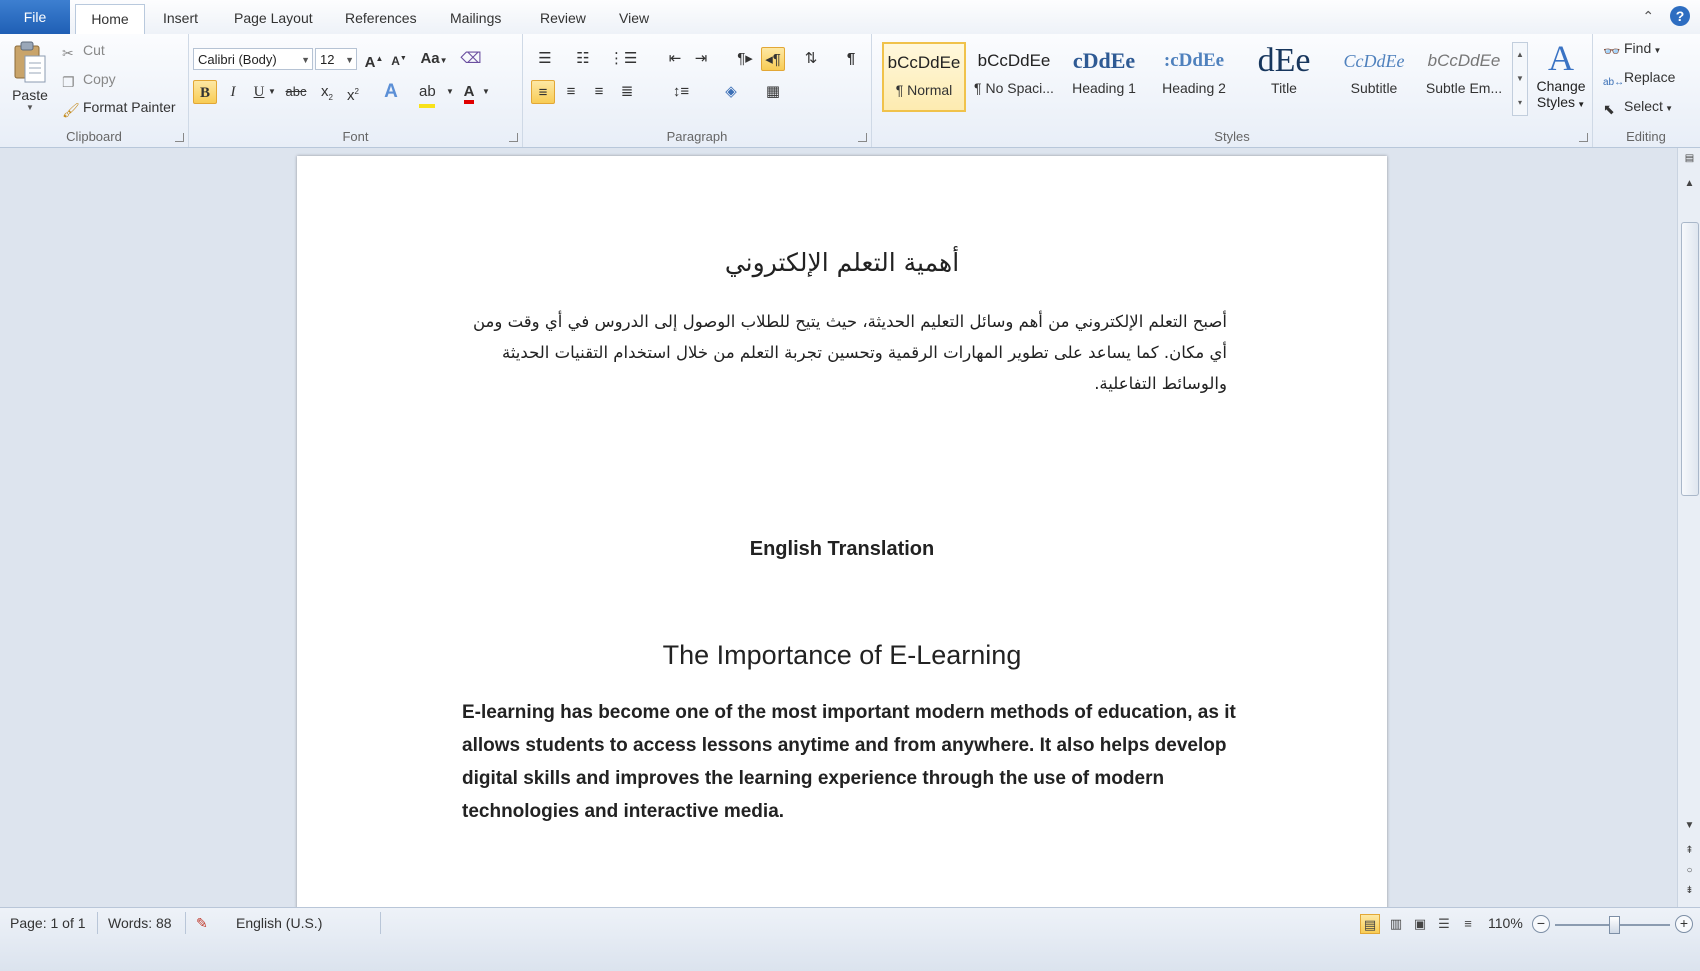 This screenshot has width=1700, height=971. What do you see at coordinates (296, 92) in the screenshot?
I see `strikethrough-button: abc` at bounding box center [296, 92].